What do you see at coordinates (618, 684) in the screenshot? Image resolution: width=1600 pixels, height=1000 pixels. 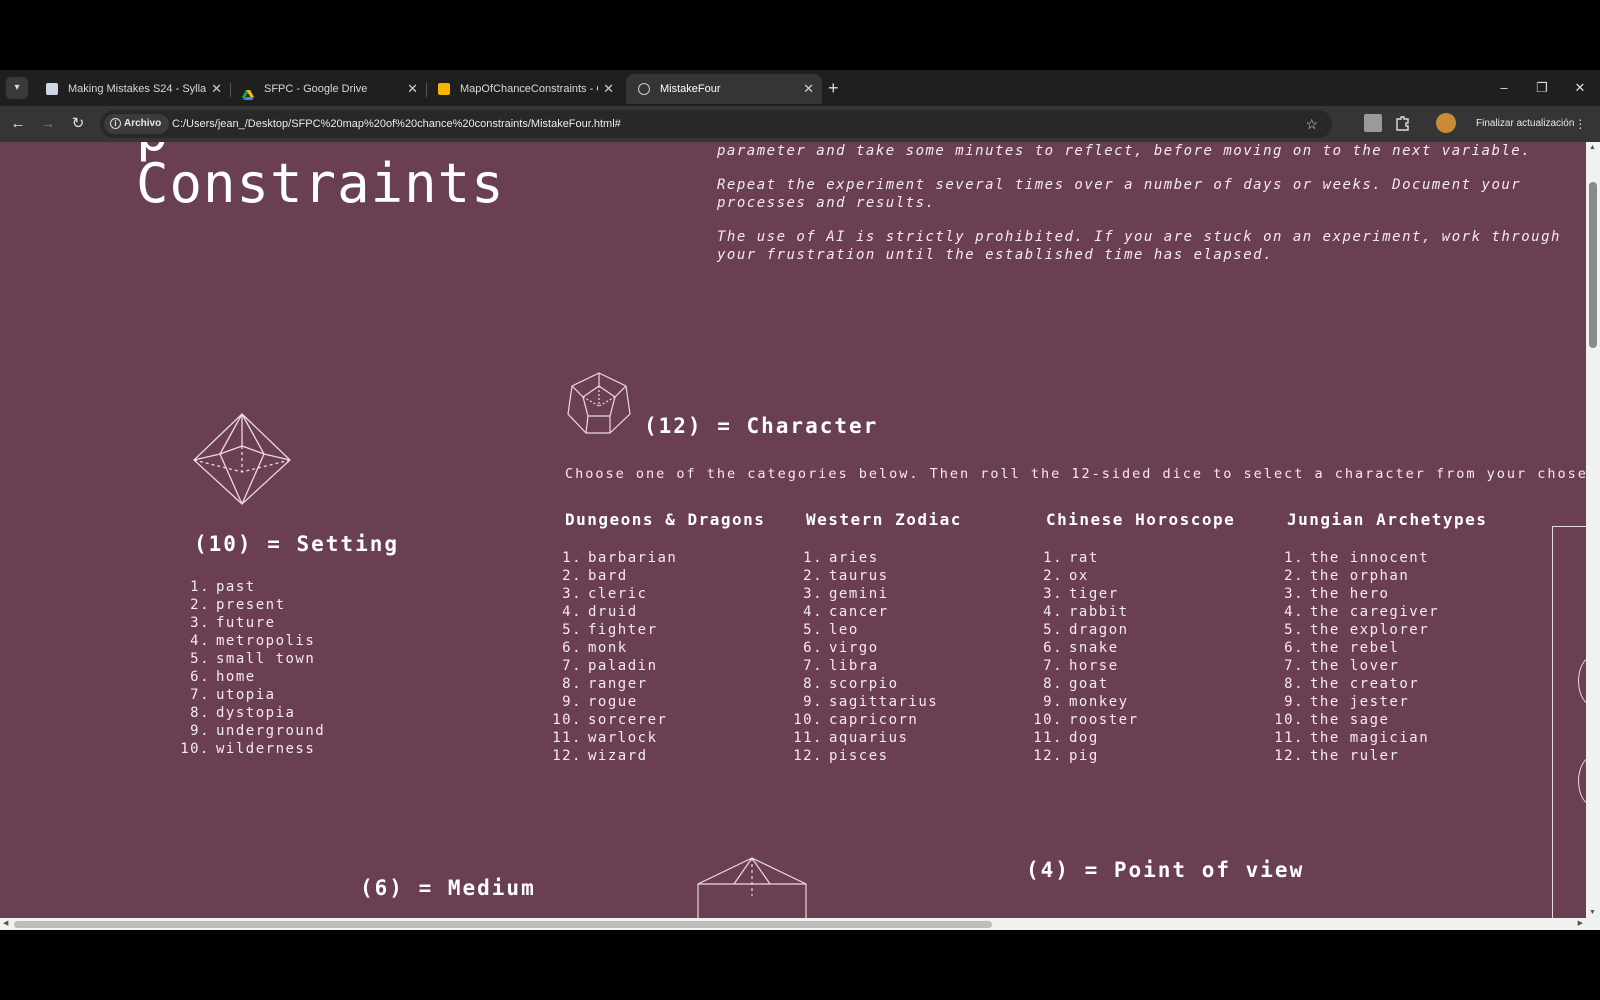 I see `list-item-label: ranger` at bounding box center [618, 684].